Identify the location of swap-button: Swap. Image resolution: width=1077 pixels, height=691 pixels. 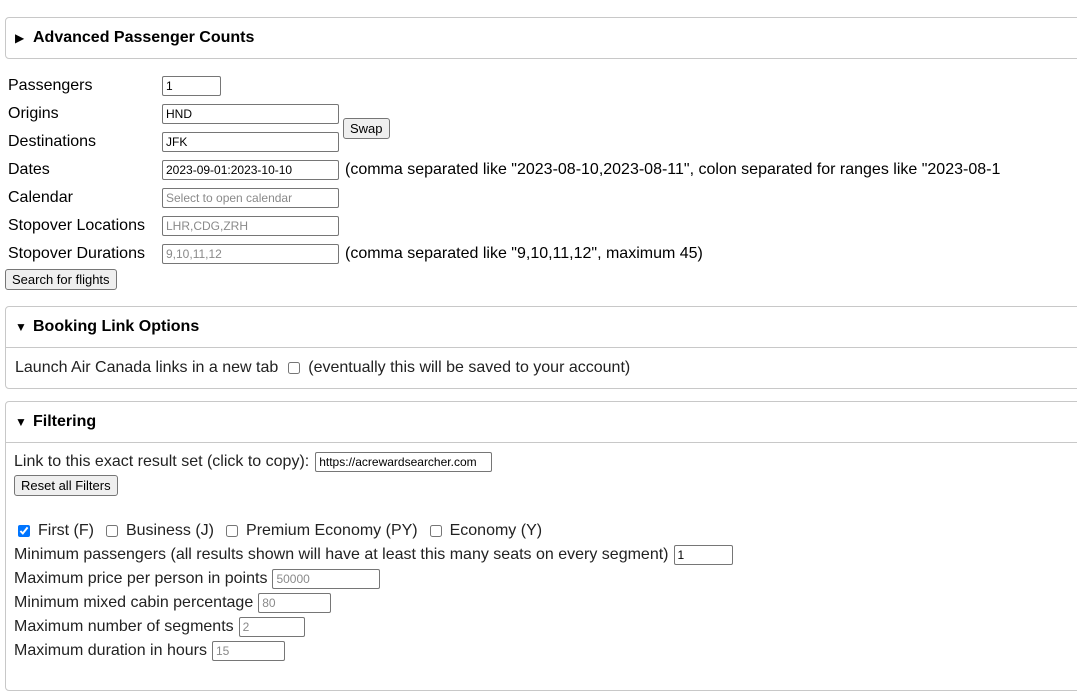
(366, 128).